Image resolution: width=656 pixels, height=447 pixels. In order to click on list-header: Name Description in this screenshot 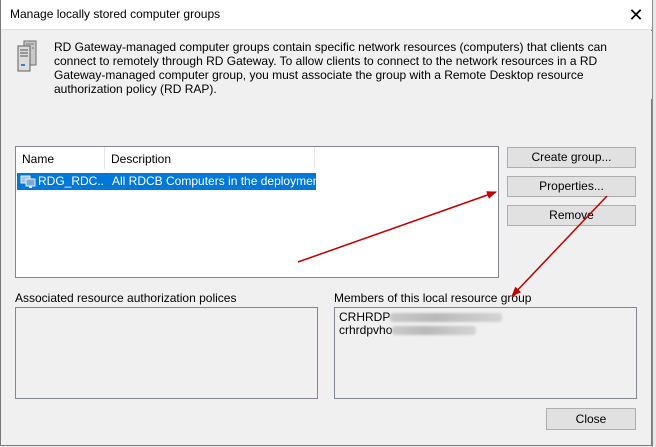, I will do `click(257, 158)`.